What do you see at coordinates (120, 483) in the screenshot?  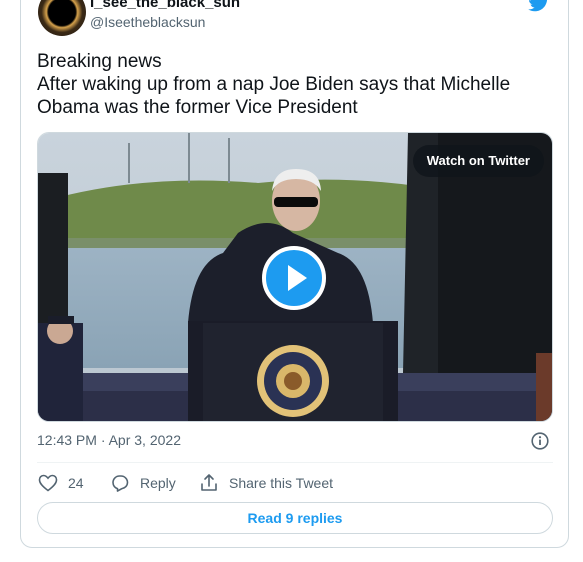 I see `reply-icon` at bounding box center [120, 483].